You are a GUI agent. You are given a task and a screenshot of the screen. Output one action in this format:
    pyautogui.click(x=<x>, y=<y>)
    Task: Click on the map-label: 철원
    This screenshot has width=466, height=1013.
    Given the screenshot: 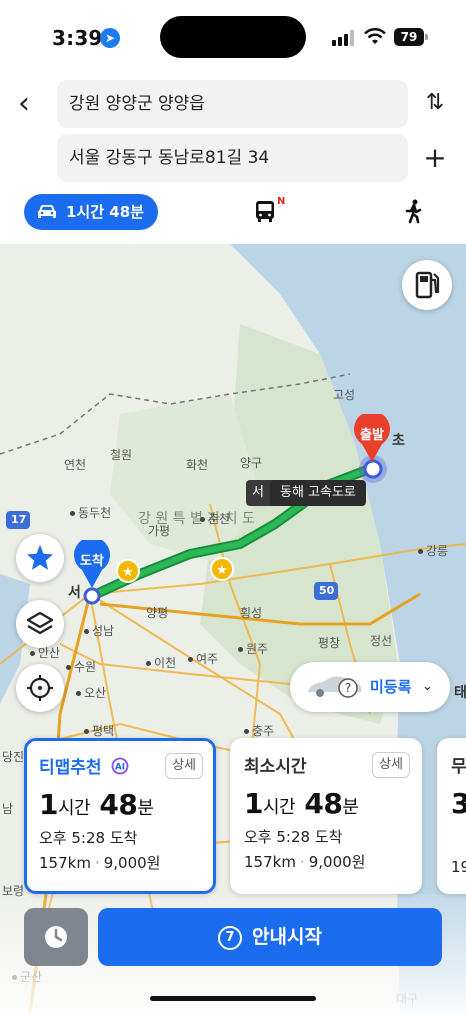 What is the action you would take?
    pyautogui.click(x=121, y=455)
    